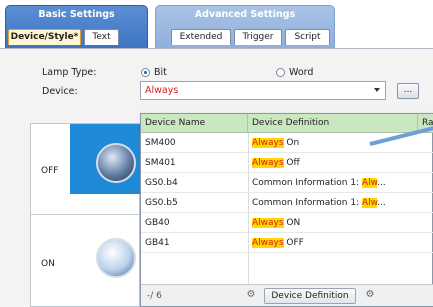  What do you see at coordinates (160, 72) in the screenshot?
I see `radio-bit-label: Bit` at bounding box center [160, 72].